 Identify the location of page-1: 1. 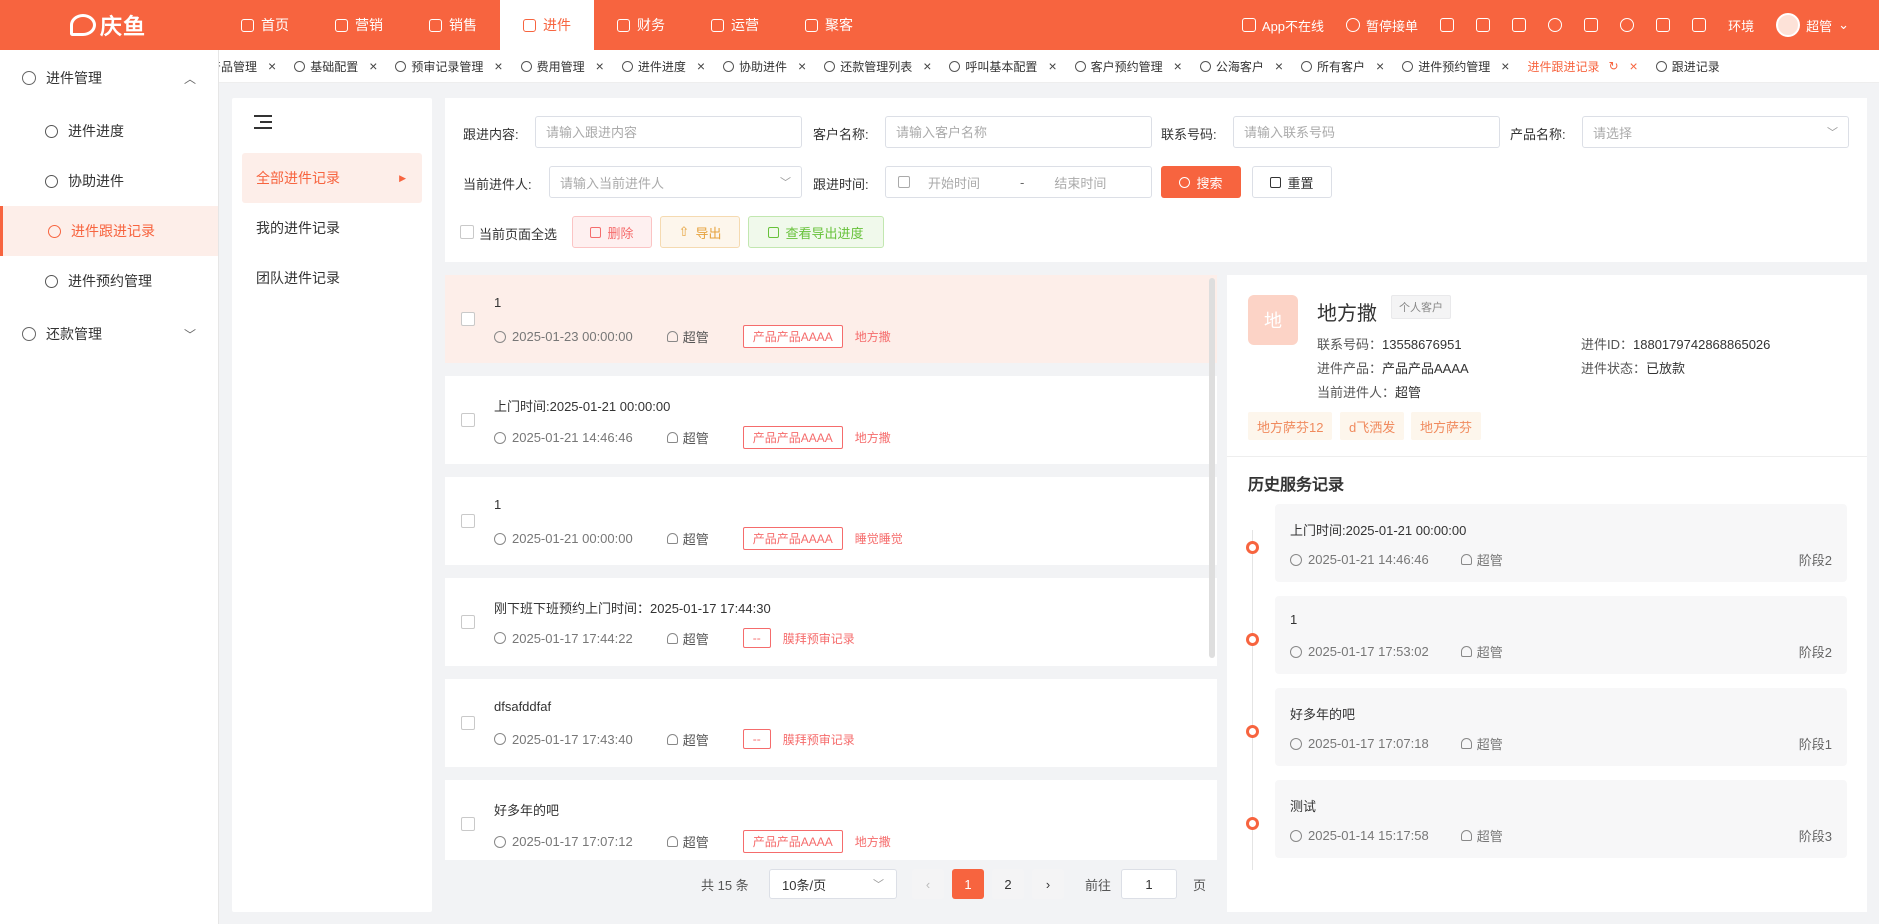
(968, 884).